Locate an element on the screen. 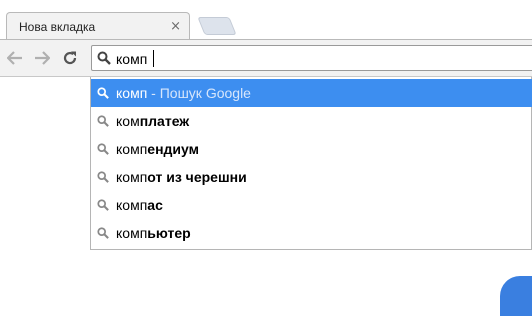  suggestion-text: компас is located at coordinates (139, 205).